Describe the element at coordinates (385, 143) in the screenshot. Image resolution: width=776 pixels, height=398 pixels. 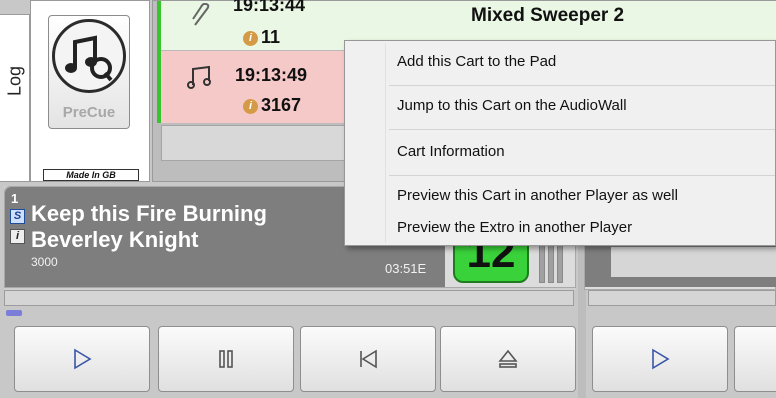
I see `menu-gutter` at that location.